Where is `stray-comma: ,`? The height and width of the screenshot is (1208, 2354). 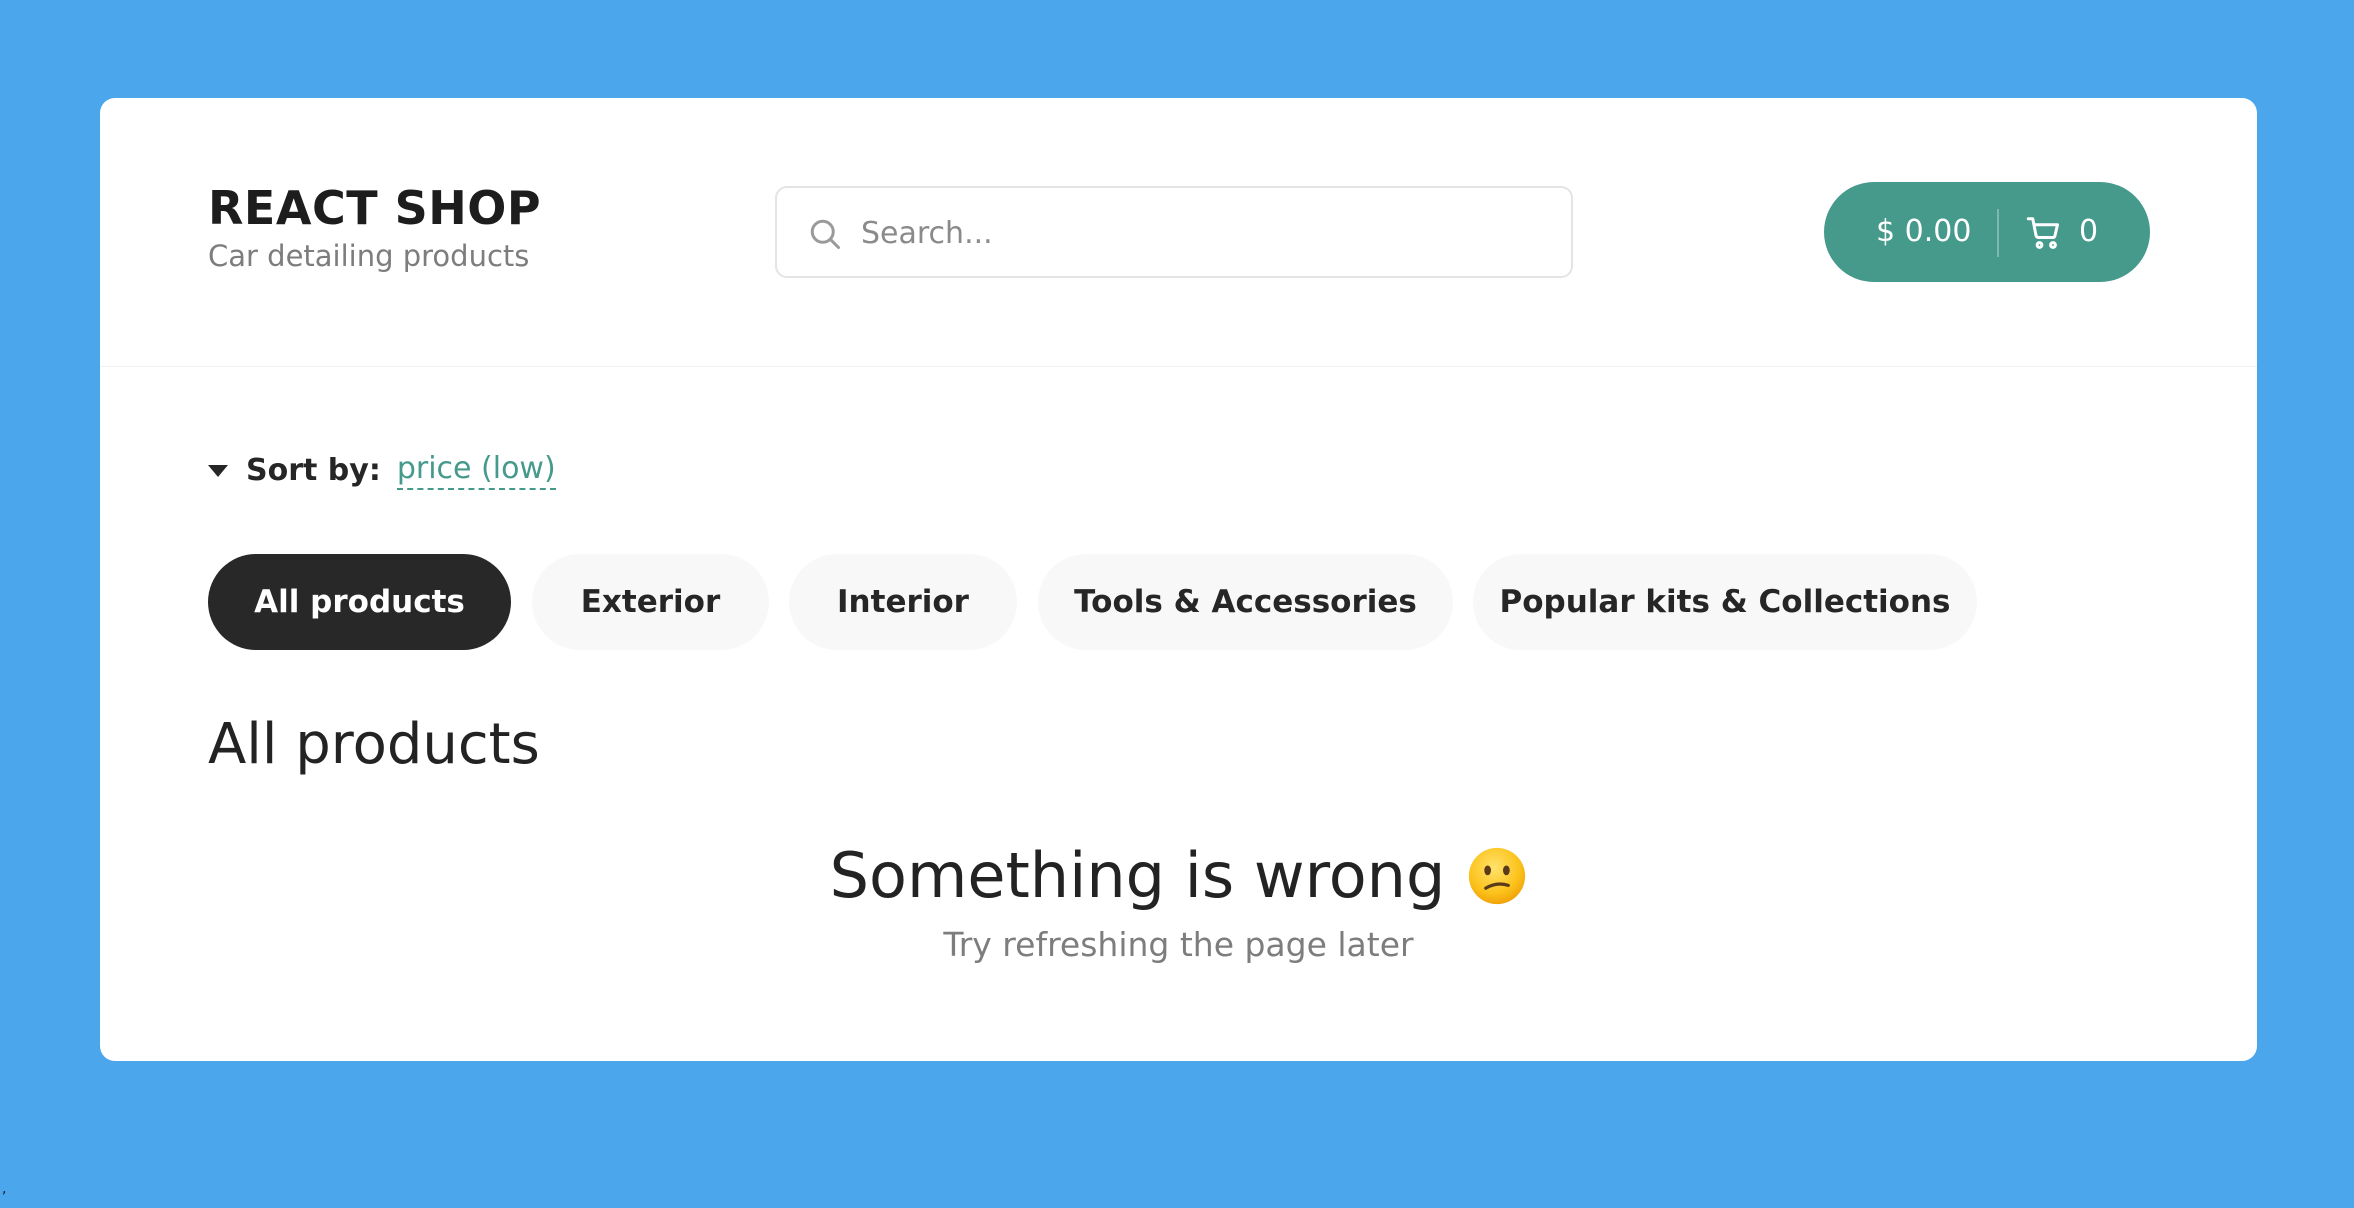
stray-comma: , is located at coordinates (4, 1189).